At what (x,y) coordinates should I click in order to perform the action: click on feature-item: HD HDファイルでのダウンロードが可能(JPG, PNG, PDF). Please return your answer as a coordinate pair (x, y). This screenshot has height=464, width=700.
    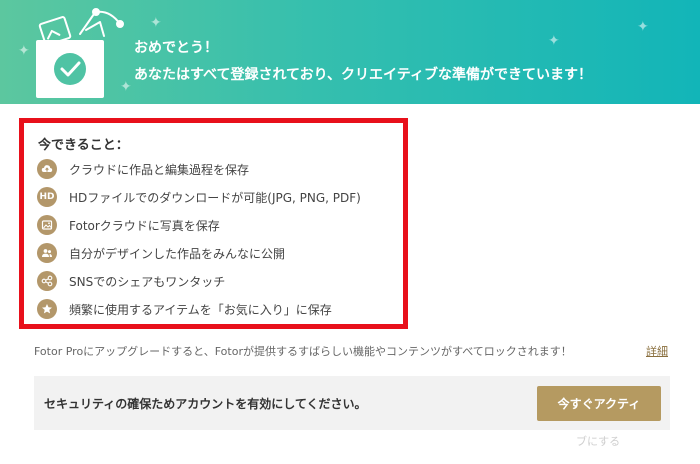
    Looking at the image, I should click on (222, 197).